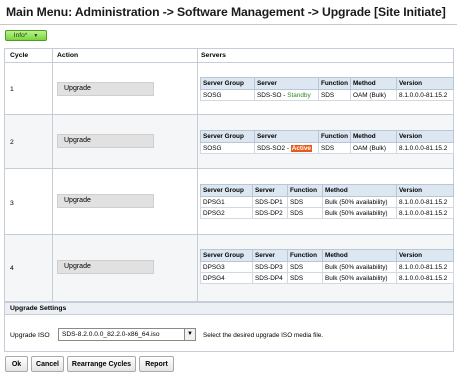  What do you see at coordinates (270, 267) in the screenshot?
I see `server-cell: SDS-DP3` at bounding box center [270, 267].